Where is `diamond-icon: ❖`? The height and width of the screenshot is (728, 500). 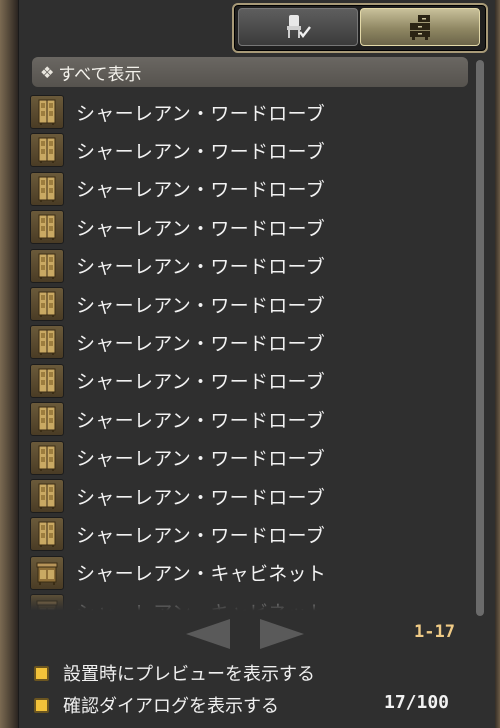 diamond-icon: ❖ is located at coordinates (47, 72).